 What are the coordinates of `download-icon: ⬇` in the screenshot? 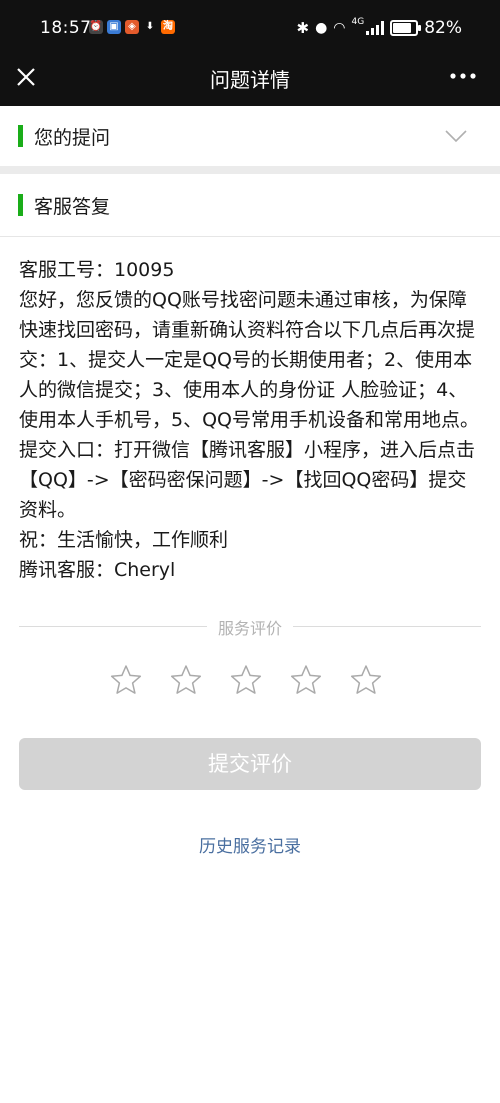 It's located at (150, 26).